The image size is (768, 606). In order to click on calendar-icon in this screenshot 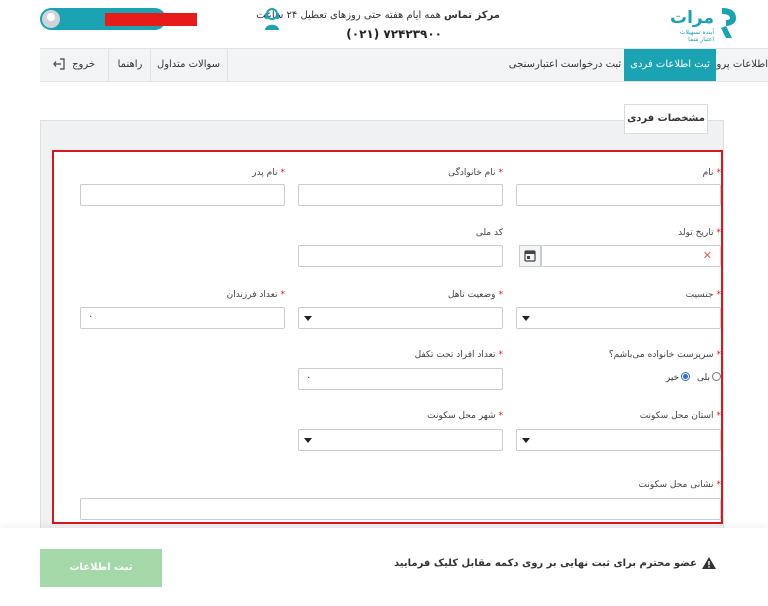, I will do `click(530, 256)`.